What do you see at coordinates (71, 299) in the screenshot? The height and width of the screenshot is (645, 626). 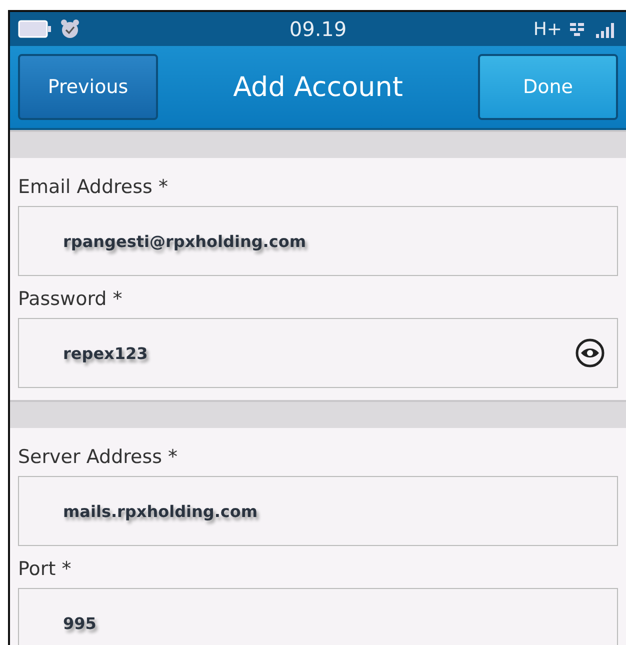 I see `field-label: Password *` at bounding box center [71, 299].